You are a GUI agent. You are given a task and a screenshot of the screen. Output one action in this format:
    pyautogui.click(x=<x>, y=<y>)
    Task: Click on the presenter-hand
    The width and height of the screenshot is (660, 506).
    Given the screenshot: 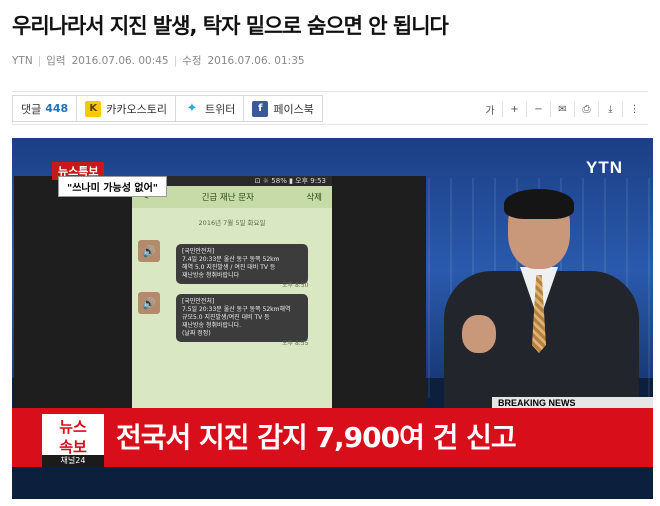 What is the action you would take?
    pyautogui.click(x=479, y=334)
    